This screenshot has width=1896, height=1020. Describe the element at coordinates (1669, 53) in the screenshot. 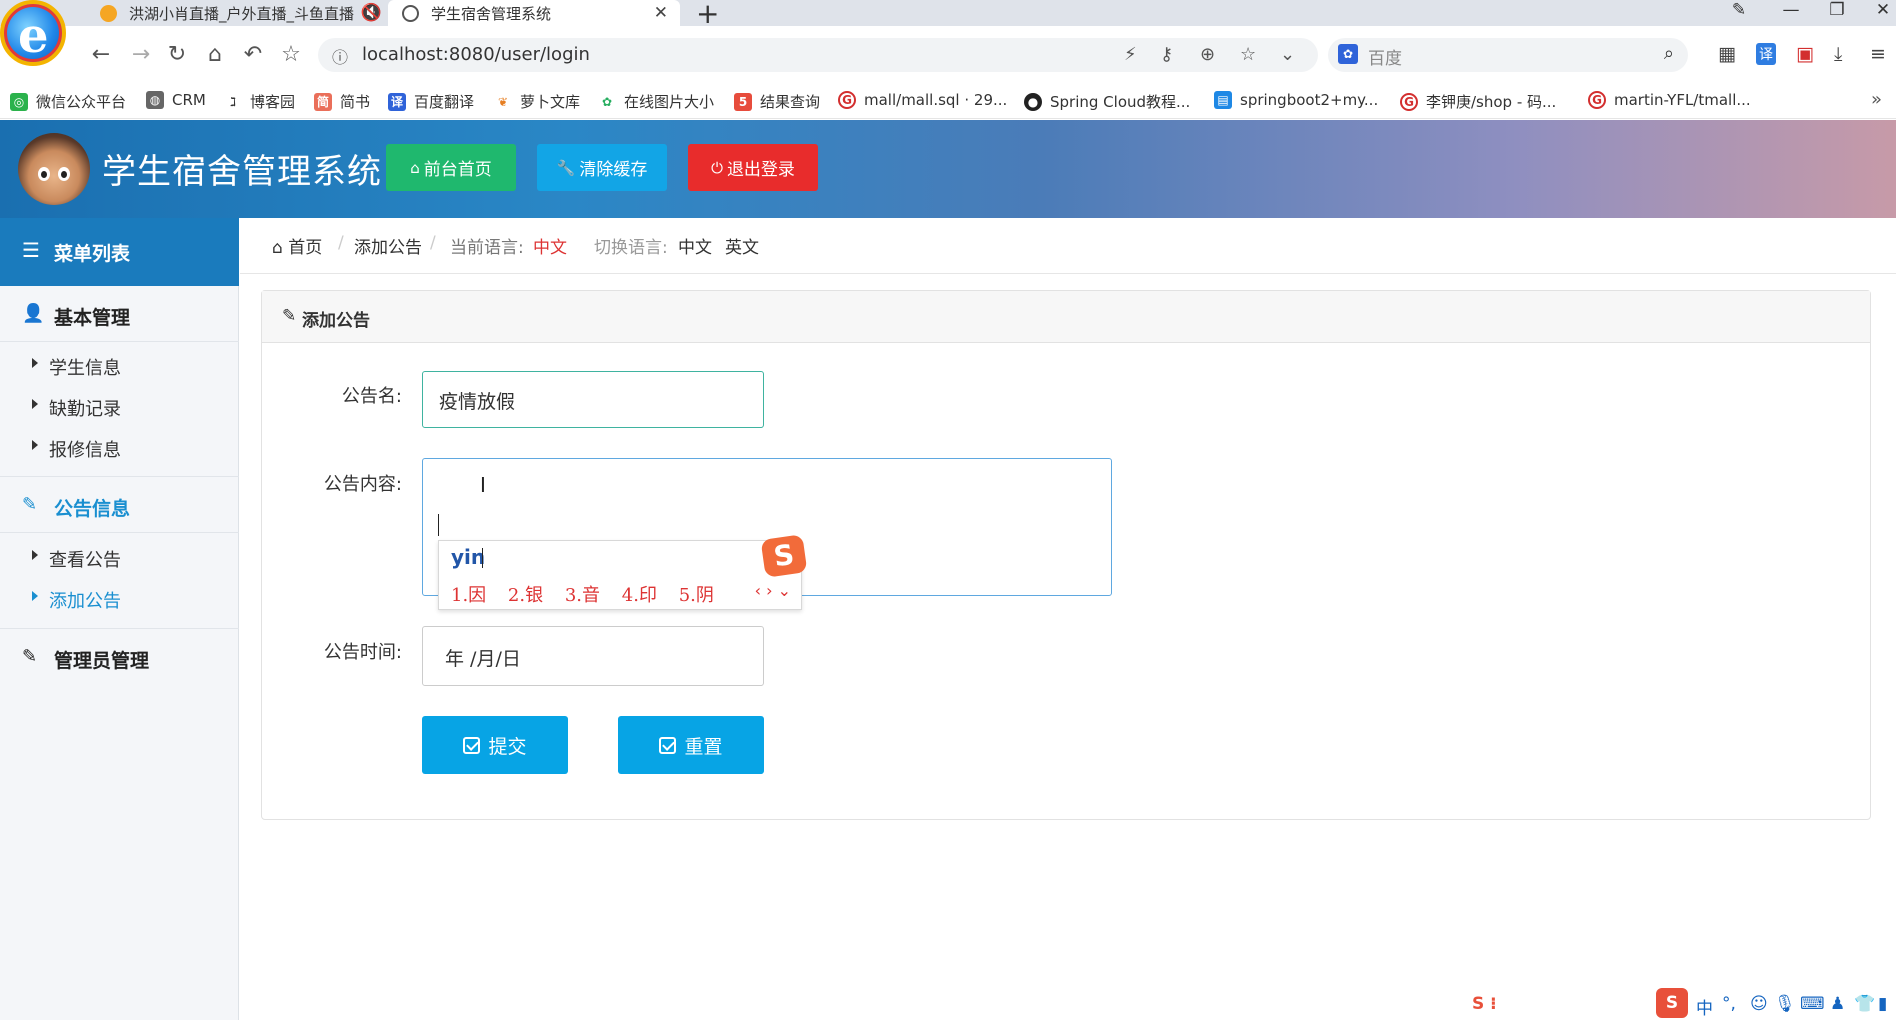

I see `search-icon: ⌕` at that location.